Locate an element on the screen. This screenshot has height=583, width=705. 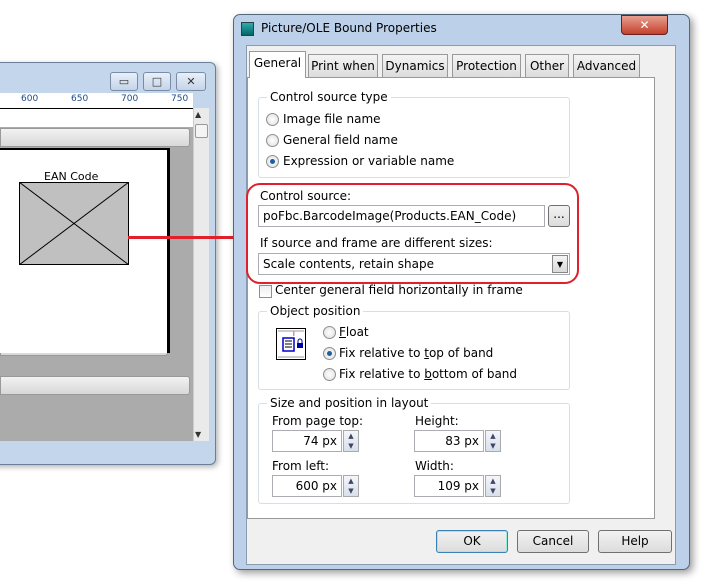
radio-label: Image file name is located at coordinates (332, 119).